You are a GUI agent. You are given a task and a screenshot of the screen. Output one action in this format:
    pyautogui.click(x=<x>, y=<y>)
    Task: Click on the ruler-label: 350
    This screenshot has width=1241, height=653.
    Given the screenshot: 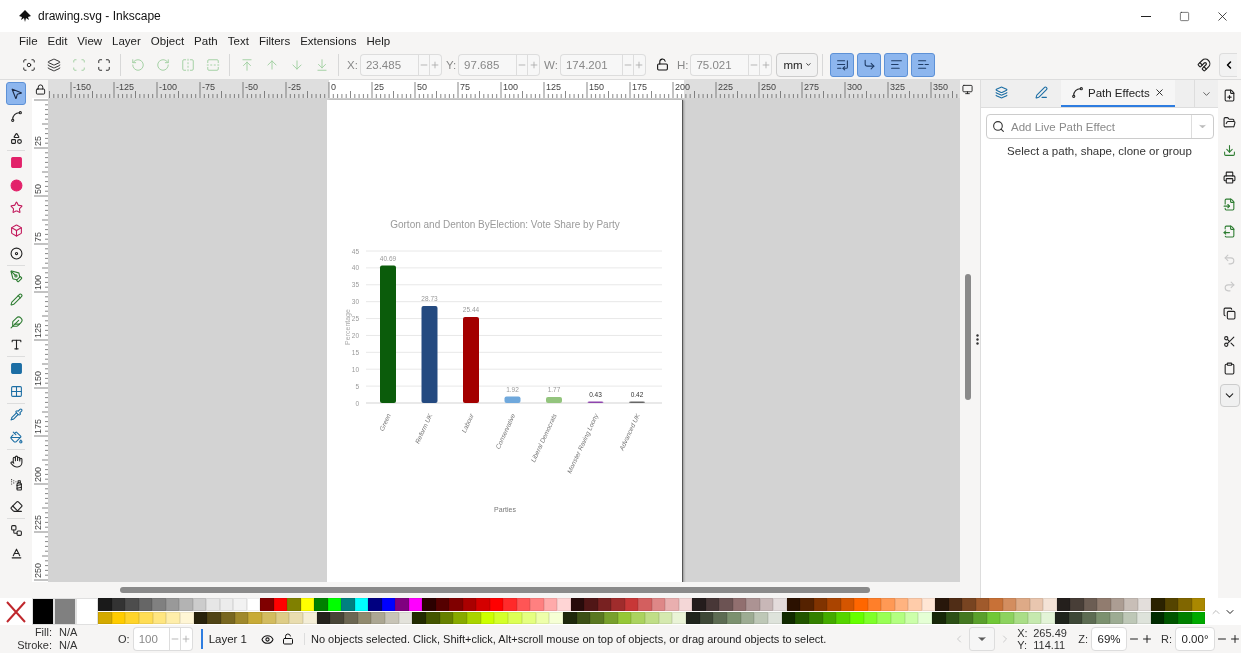 What is the action you would take?
    pyautogui.click(x=941, y=87)
    